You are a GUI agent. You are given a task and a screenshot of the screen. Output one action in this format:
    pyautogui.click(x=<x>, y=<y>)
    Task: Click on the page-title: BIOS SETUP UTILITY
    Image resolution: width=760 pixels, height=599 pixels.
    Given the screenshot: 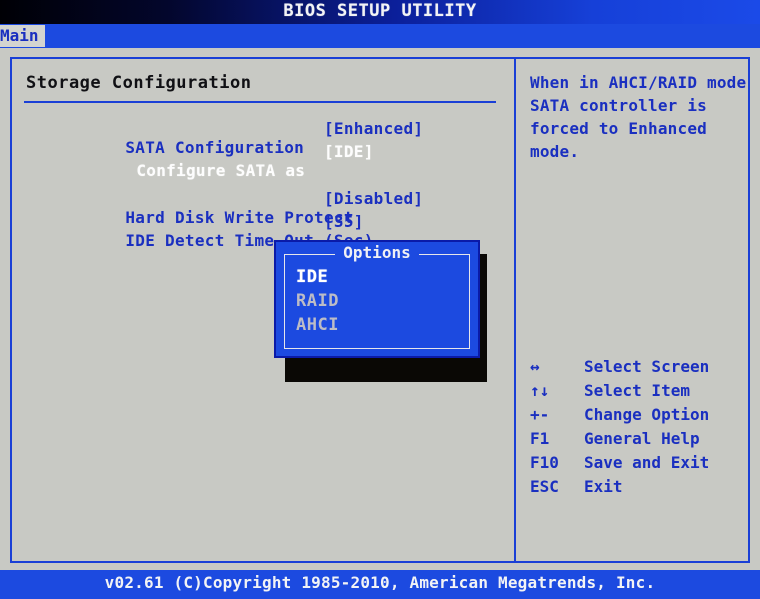 What is the action you would take?
    pyautogui.click(x=380, y=11)
    